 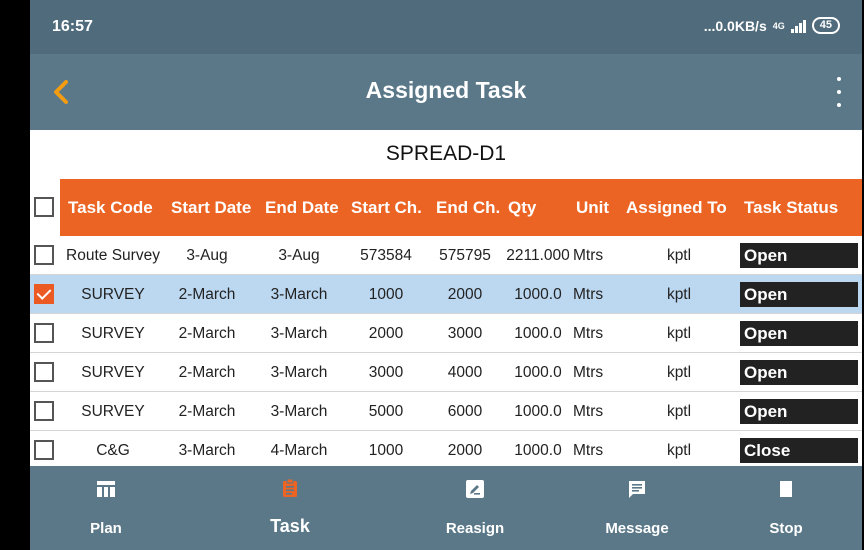 What do you see at coordinates (290, 526) in the screenshot?
I see `nav-task-label: Task` at bounding box center [290, 526].